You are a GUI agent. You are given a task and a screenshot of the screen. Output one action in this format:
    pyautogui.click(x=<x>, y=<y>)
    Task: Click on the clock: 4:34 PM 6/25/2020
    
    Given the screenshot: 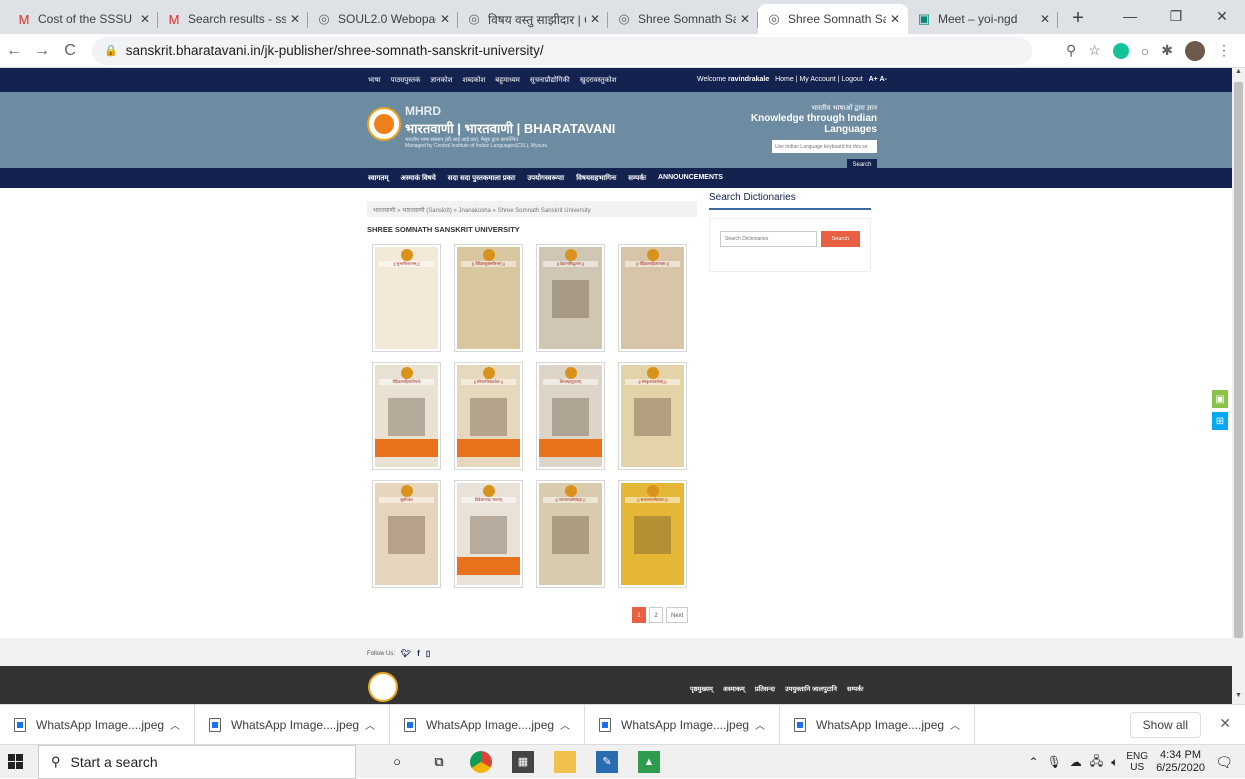 What is the action you would take?
    pyautogui.click(x=1180, y=762)
    